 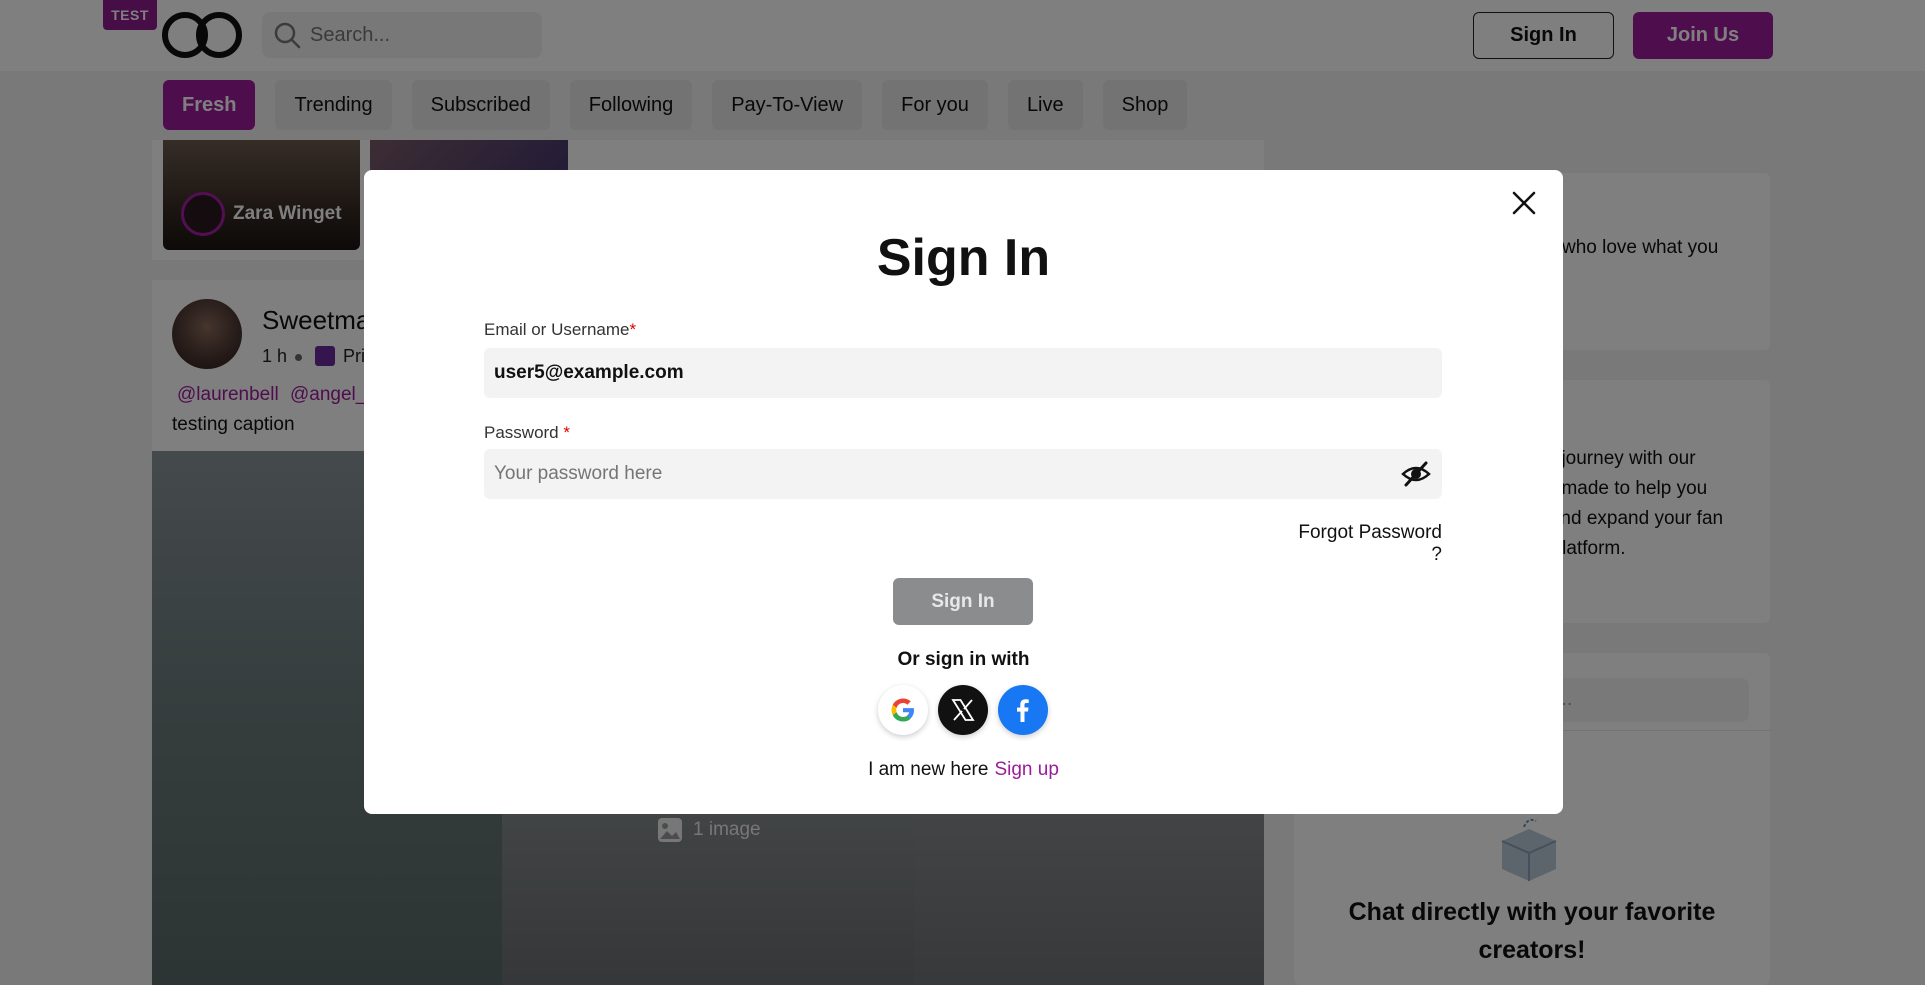 What do you see at coordinates (963, 373) in the screenshot?
I see `email-field` at bounding box center [963, 373].